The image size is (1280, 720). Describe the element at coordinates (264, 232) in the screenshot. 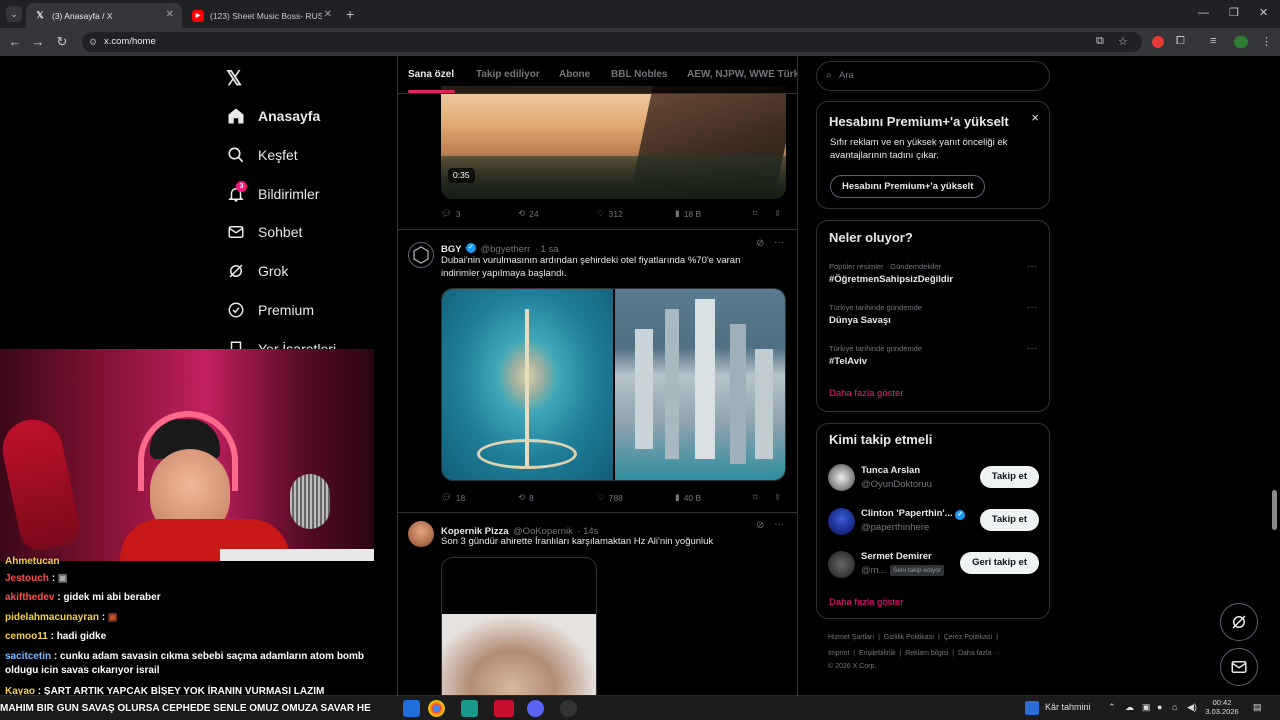

I see `nav-item-chat: Sohbet` at that location.